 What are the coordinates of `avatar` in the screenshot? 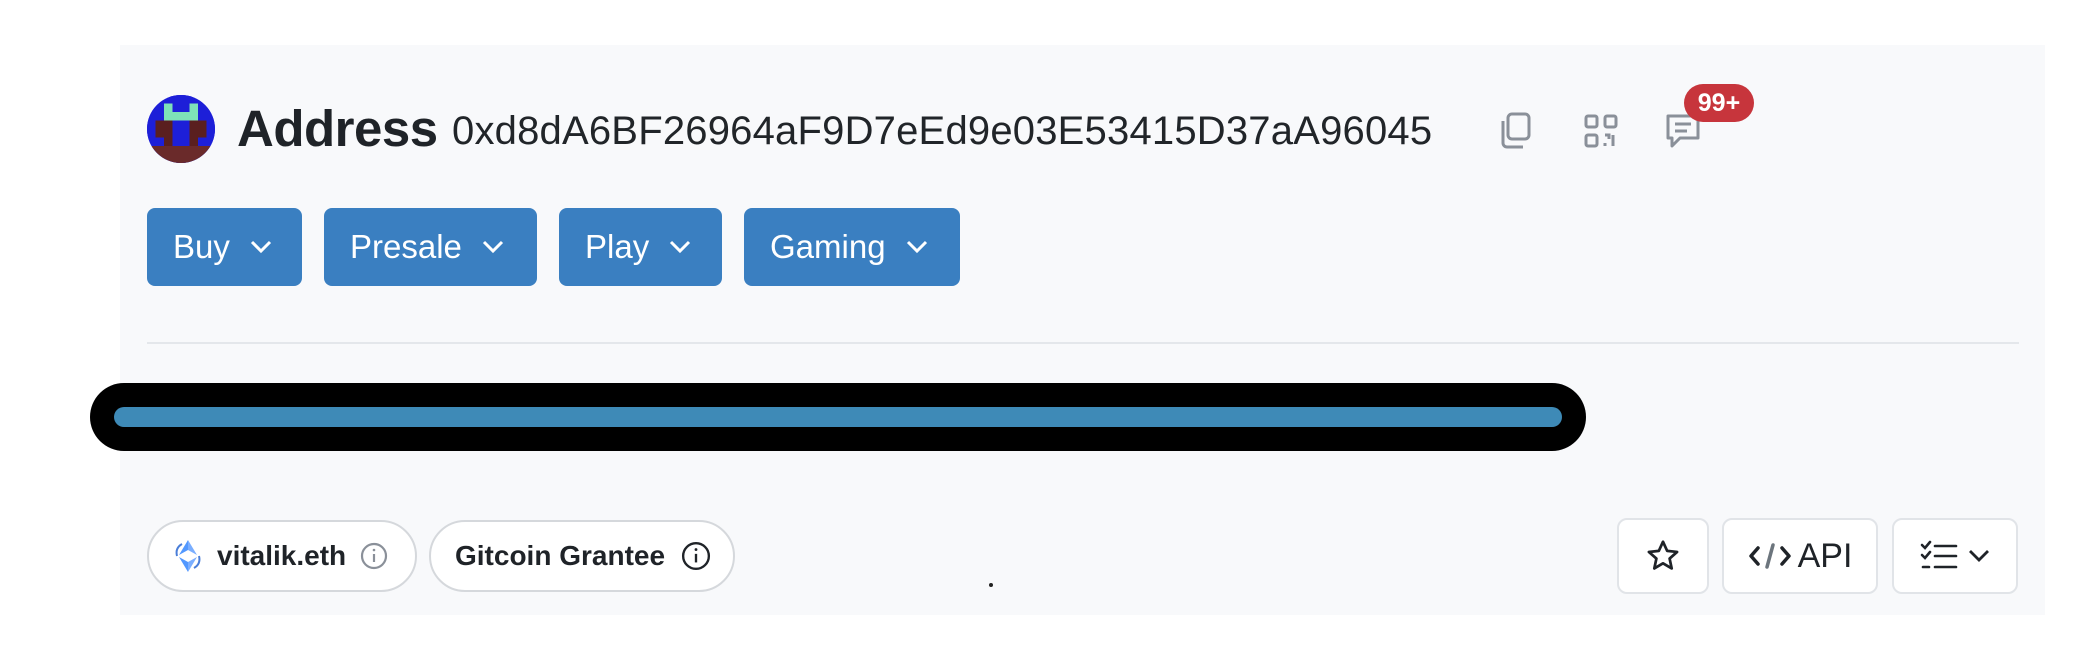 It's located at (181, 129).